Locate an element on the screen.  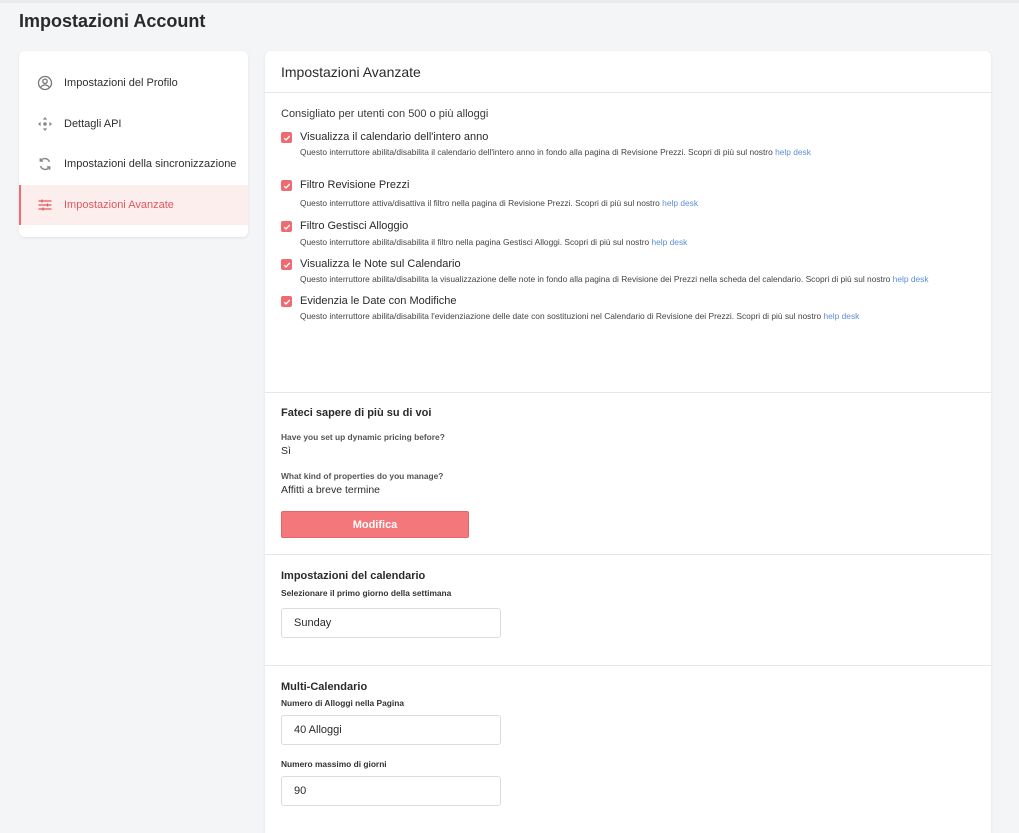
checkbox-full-year-calendar is located at coordinates (286, 137).